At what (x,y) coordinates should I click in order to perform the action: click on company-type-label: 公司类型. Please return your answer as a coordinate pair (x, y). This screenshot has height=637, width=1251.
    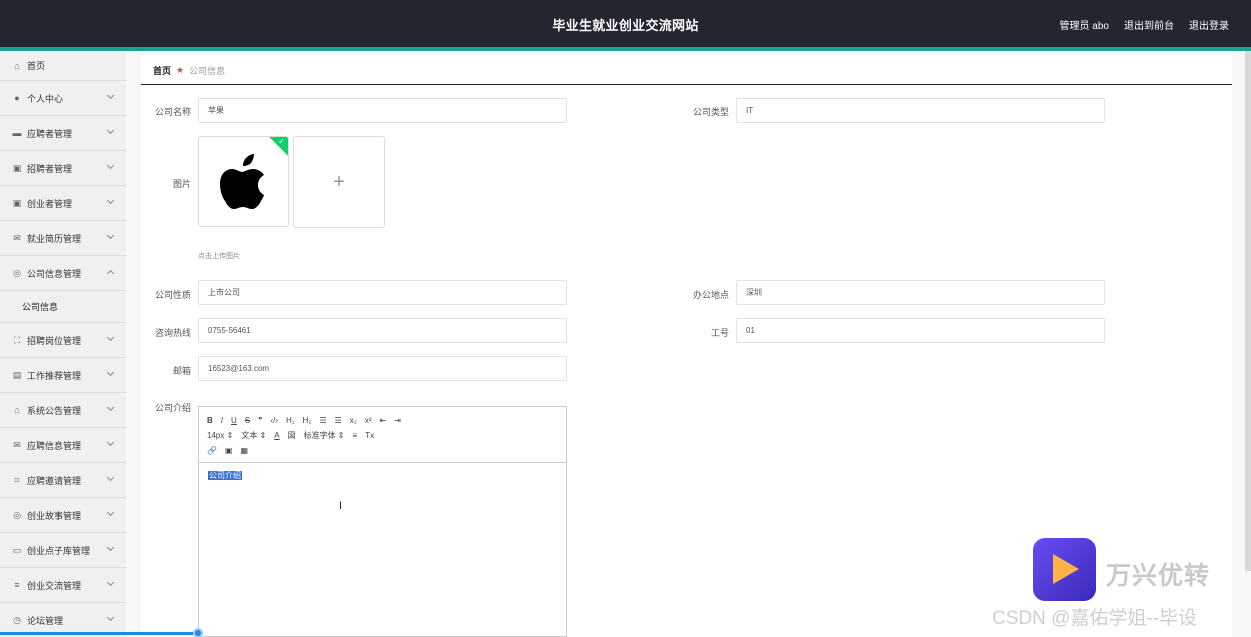
    Looking at the image, I should click on (710, 112).